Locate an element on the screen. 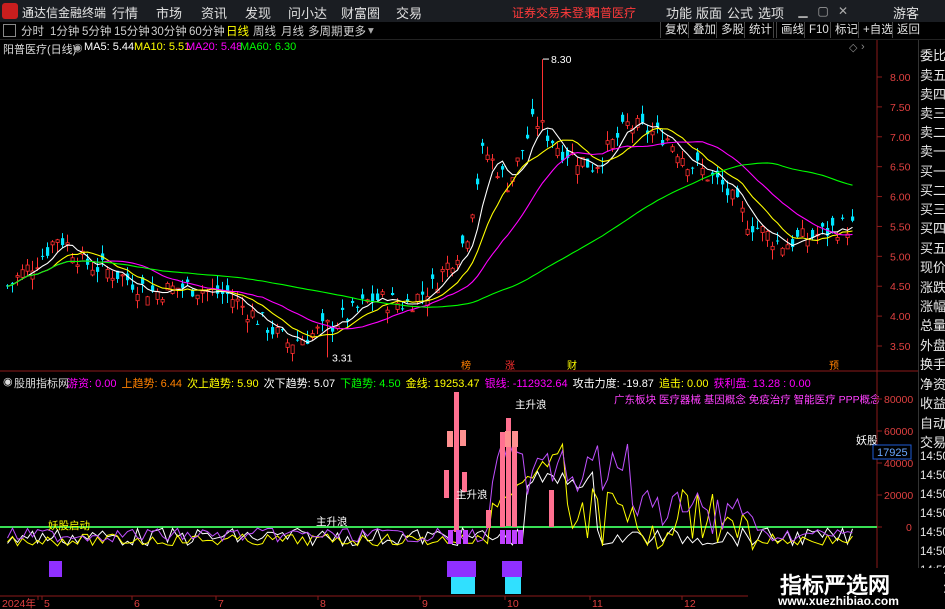 Image resolution: width=945 pixels, height=609 pixels. indicator-top-dash is located at coordinates (450, 439).